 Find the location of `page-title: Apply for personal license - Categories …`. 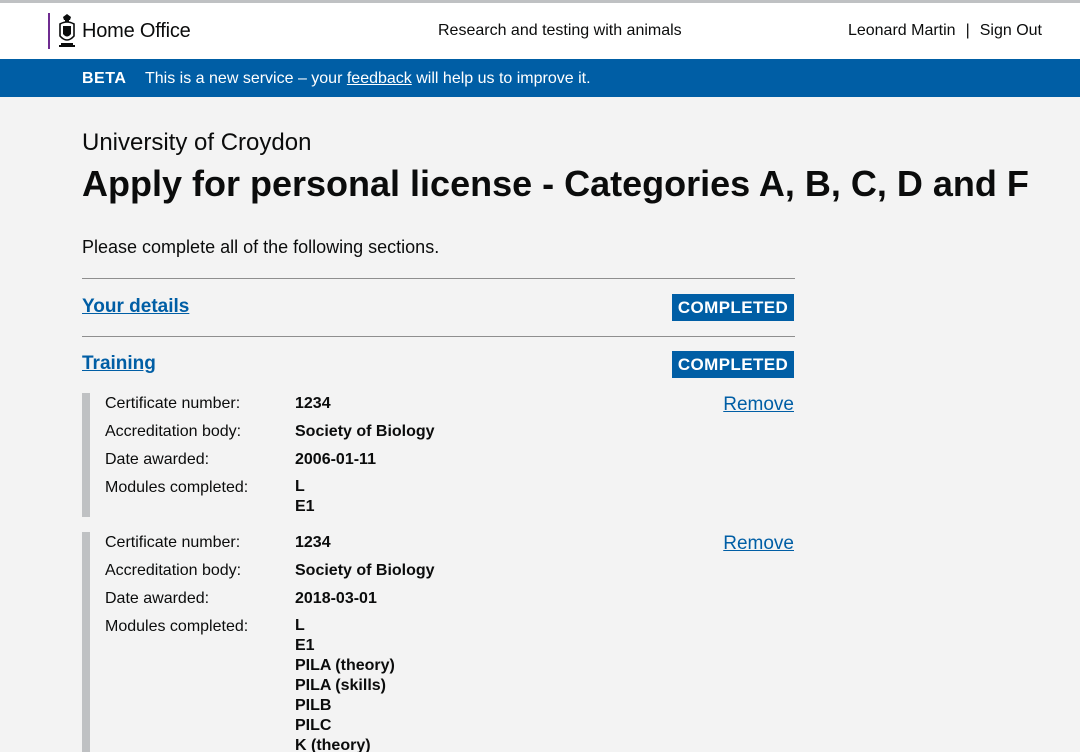

page-title: Apply for personal license - Categories … is located at coordinates (555, 183).